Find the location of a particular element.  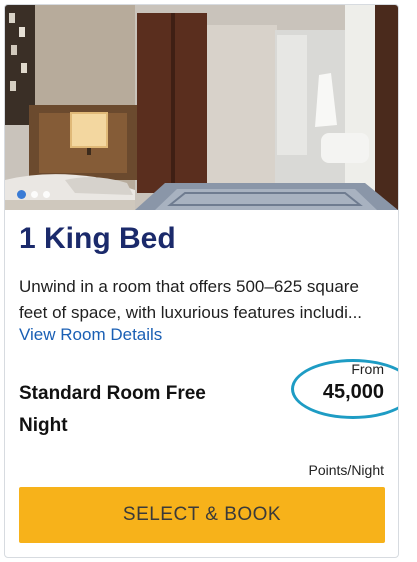

price-unit-label: Points/Night is located at coordinates (346, 470).